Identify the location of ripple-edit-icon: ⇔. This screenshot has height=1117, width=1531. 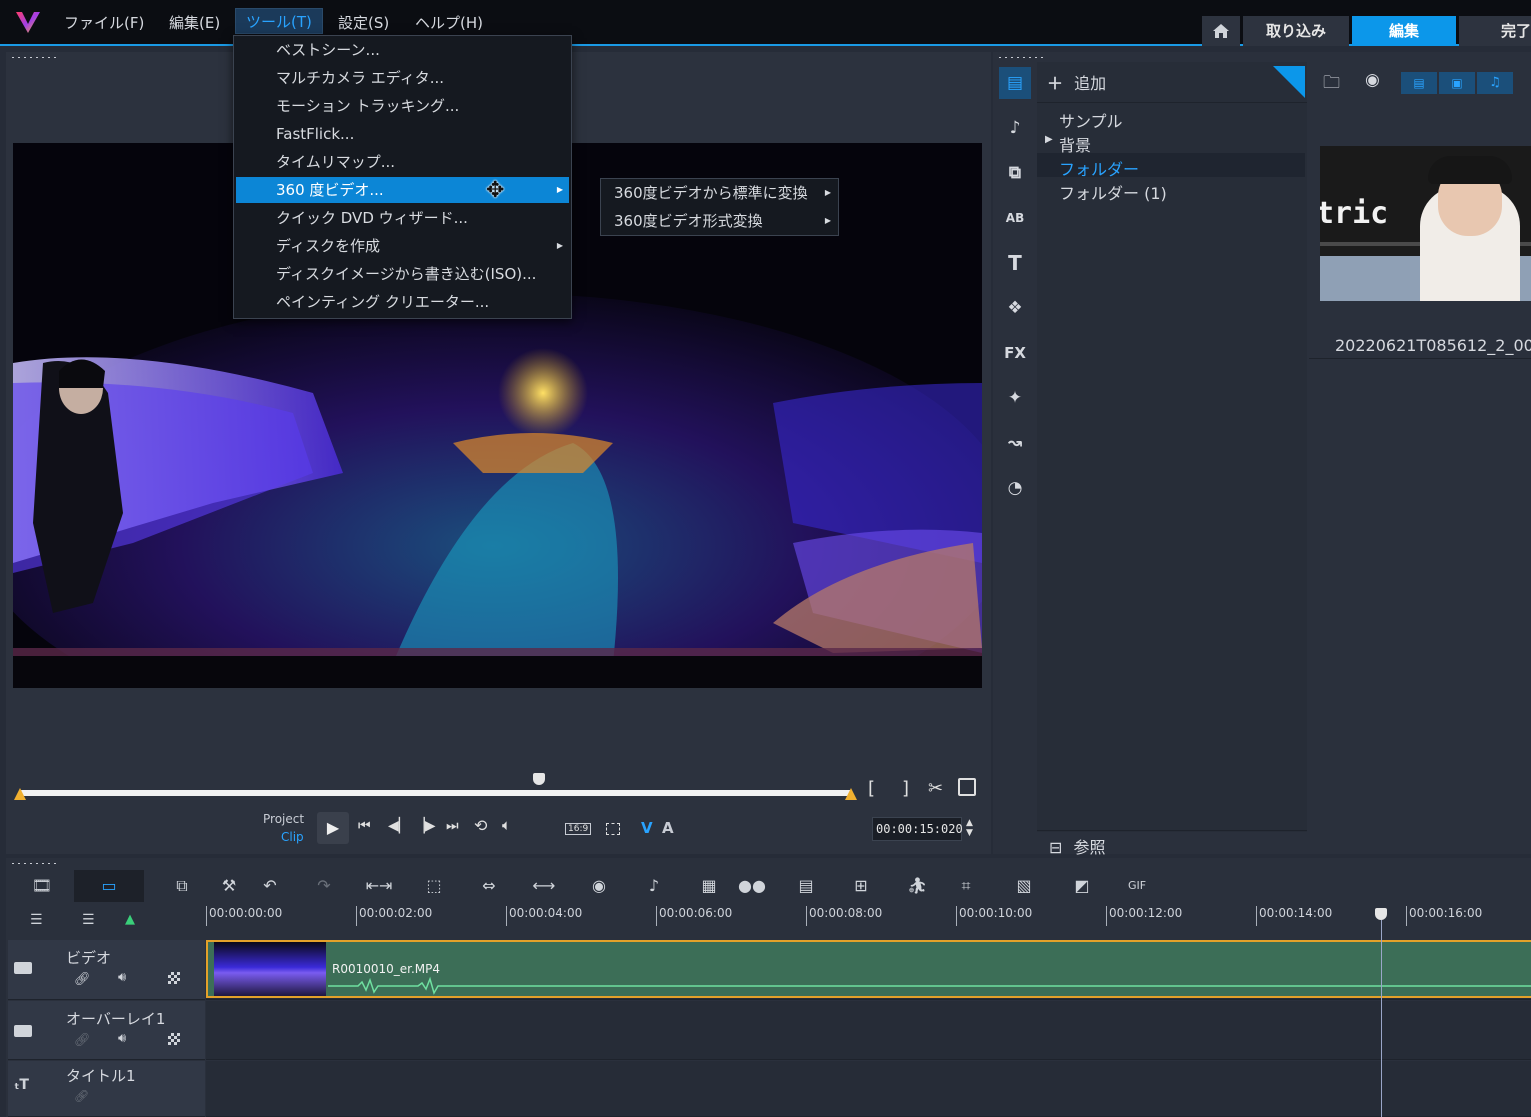
(489, 886).